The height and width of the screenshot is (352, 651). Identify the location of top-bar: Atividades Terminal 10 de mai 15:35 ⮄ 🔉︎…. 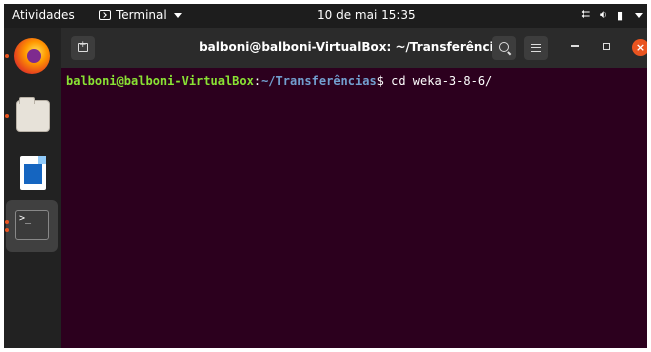
(325, 16).